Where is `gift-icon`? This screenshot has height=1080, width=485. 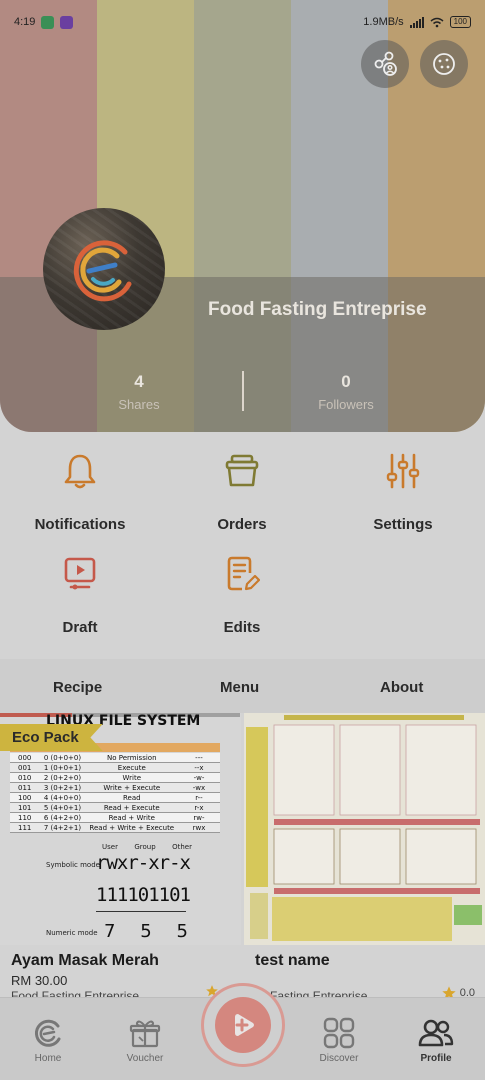 gift-icon is located at coordinates (145, 1034).